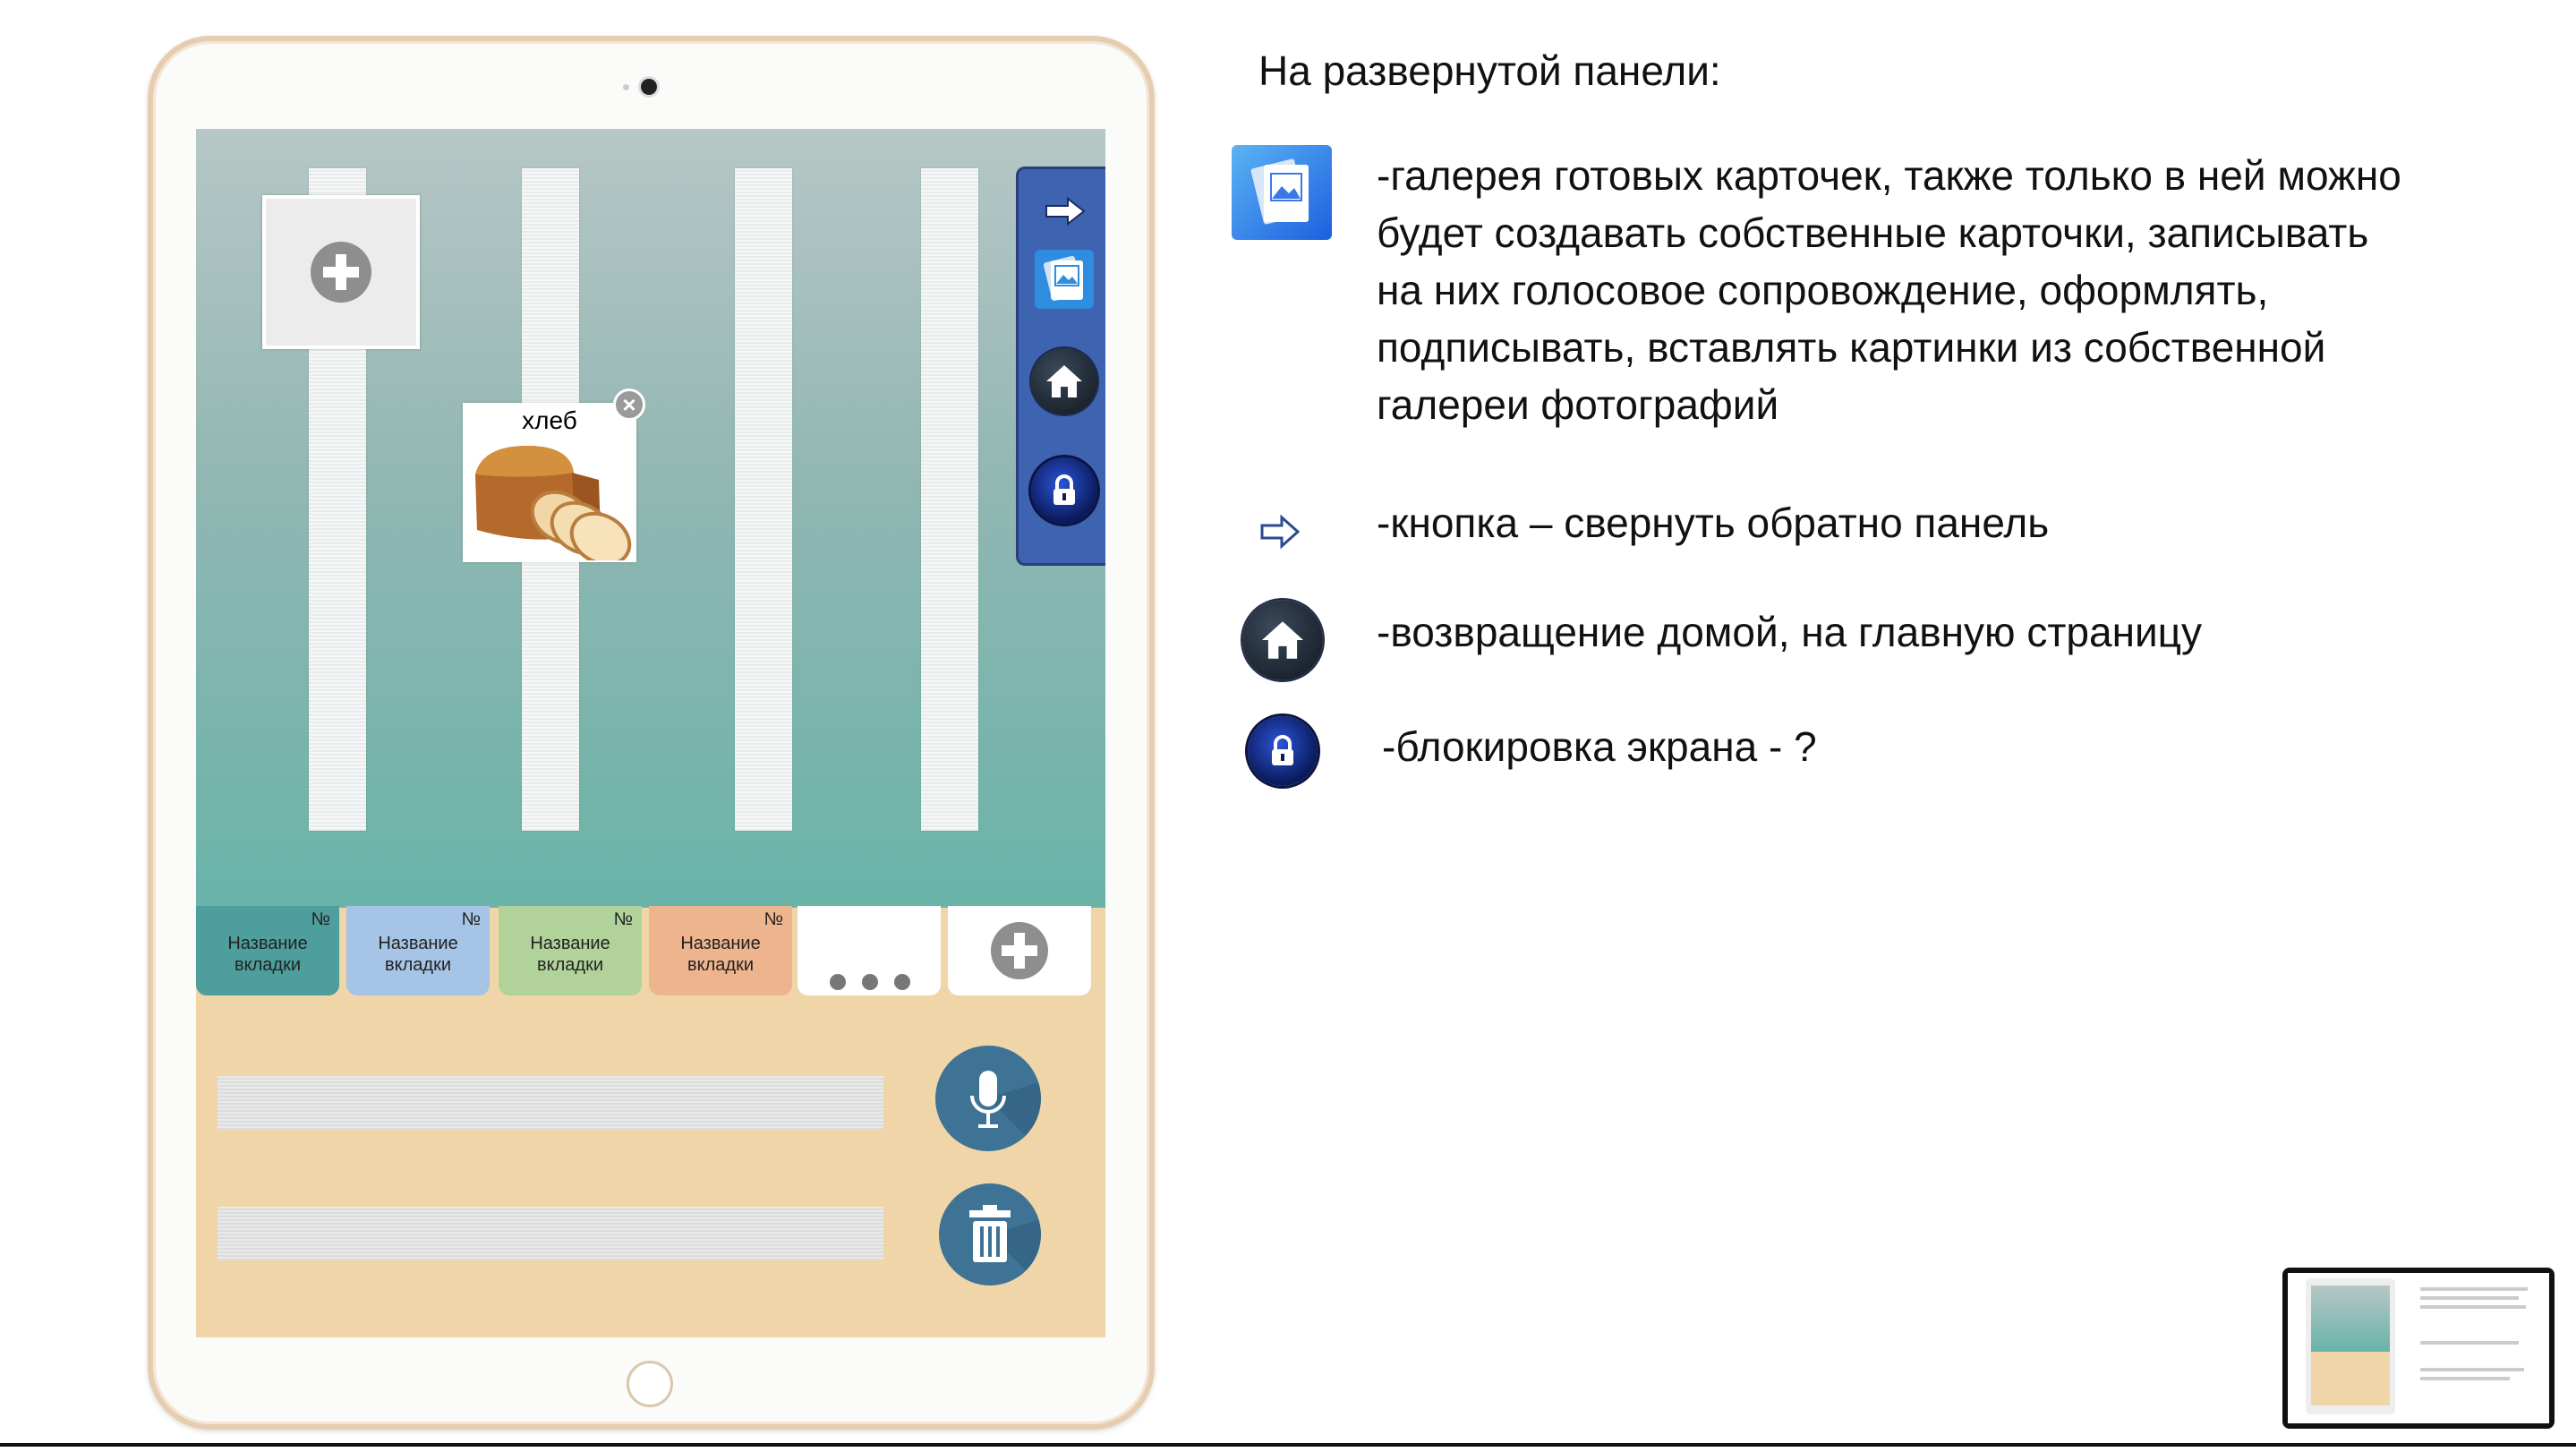  I want to click on microphone-icon, so click(1005, 1111).